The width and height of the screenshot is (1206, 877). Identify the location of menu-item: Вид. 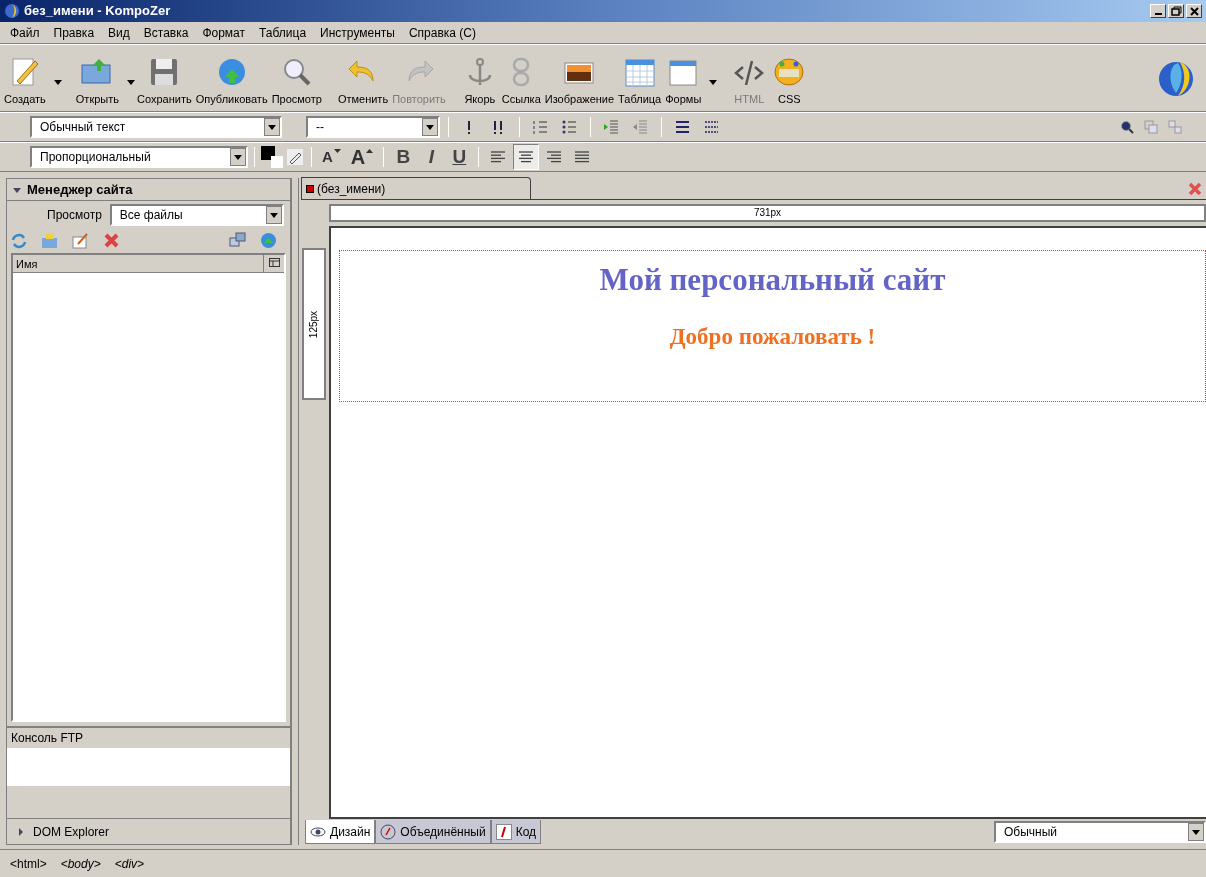
(119, 32).